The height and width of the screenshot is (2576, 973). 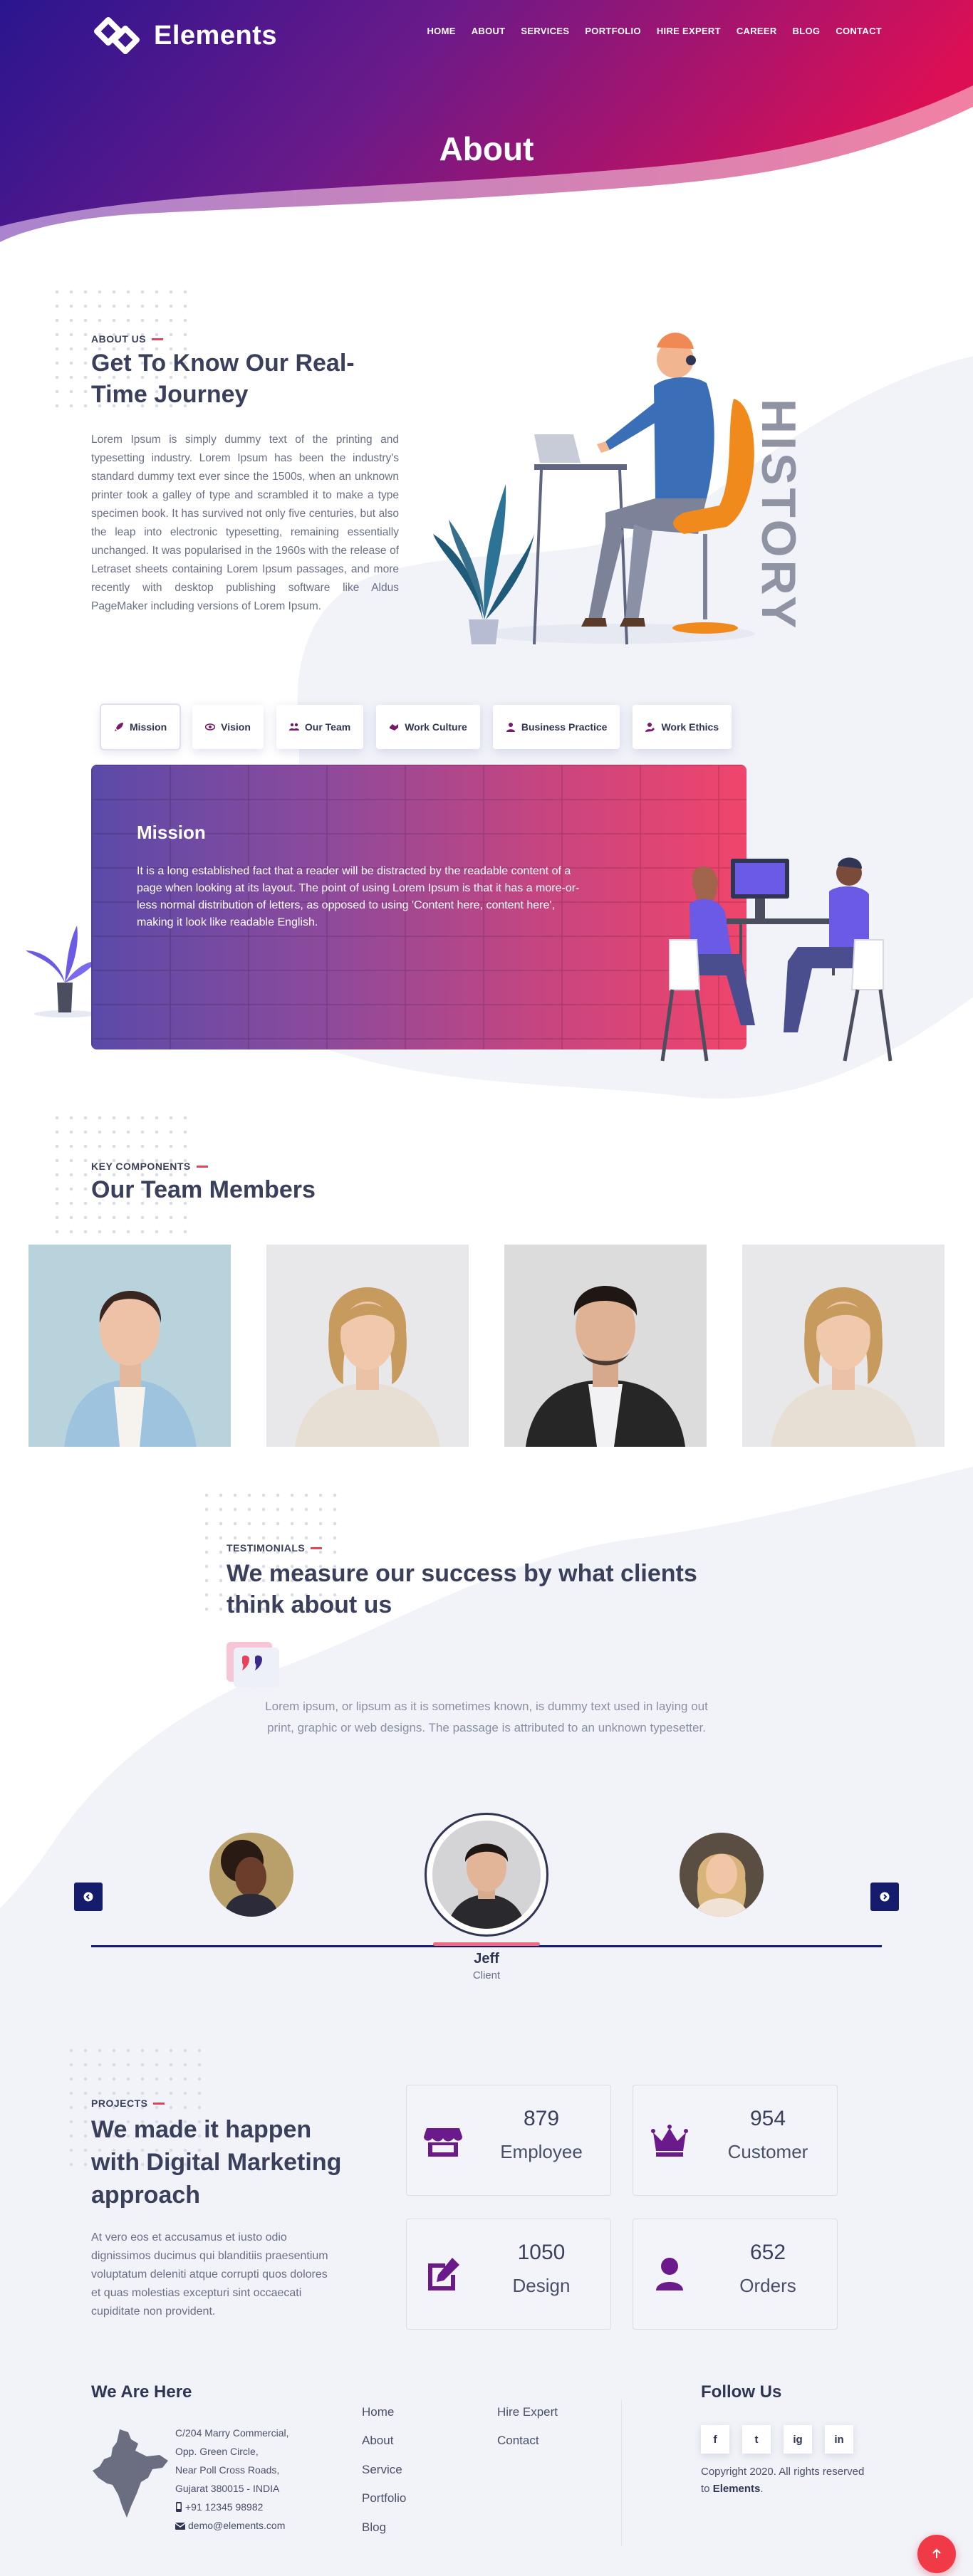 What do you see at coordinates (180, 2526) in the screenshot?
I see `envelope-icon` at bounding box center [180, 2526].